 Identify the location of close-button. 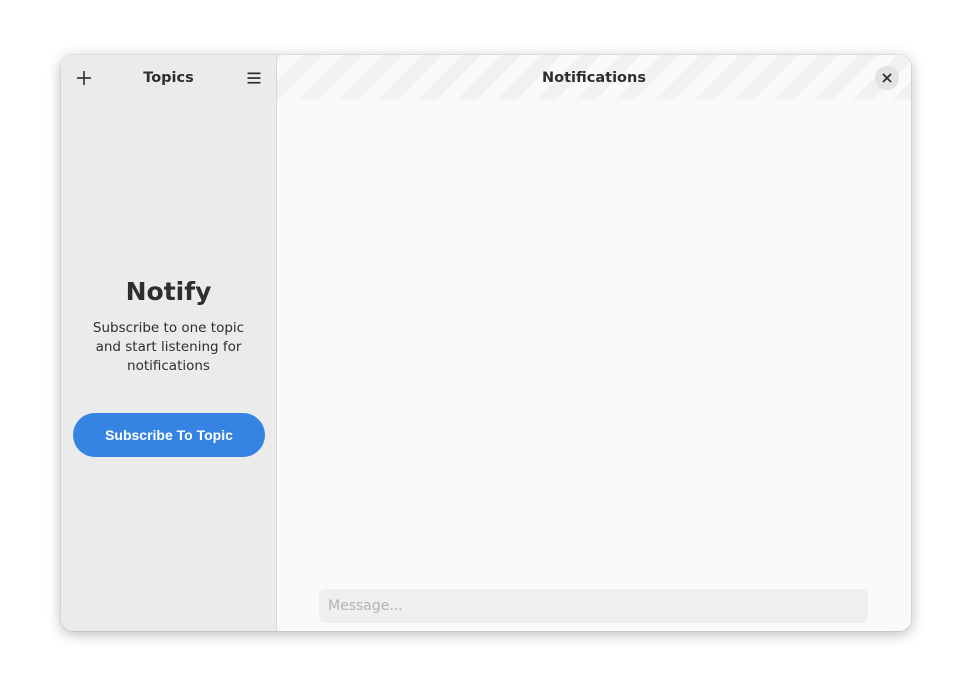
(887, 78).